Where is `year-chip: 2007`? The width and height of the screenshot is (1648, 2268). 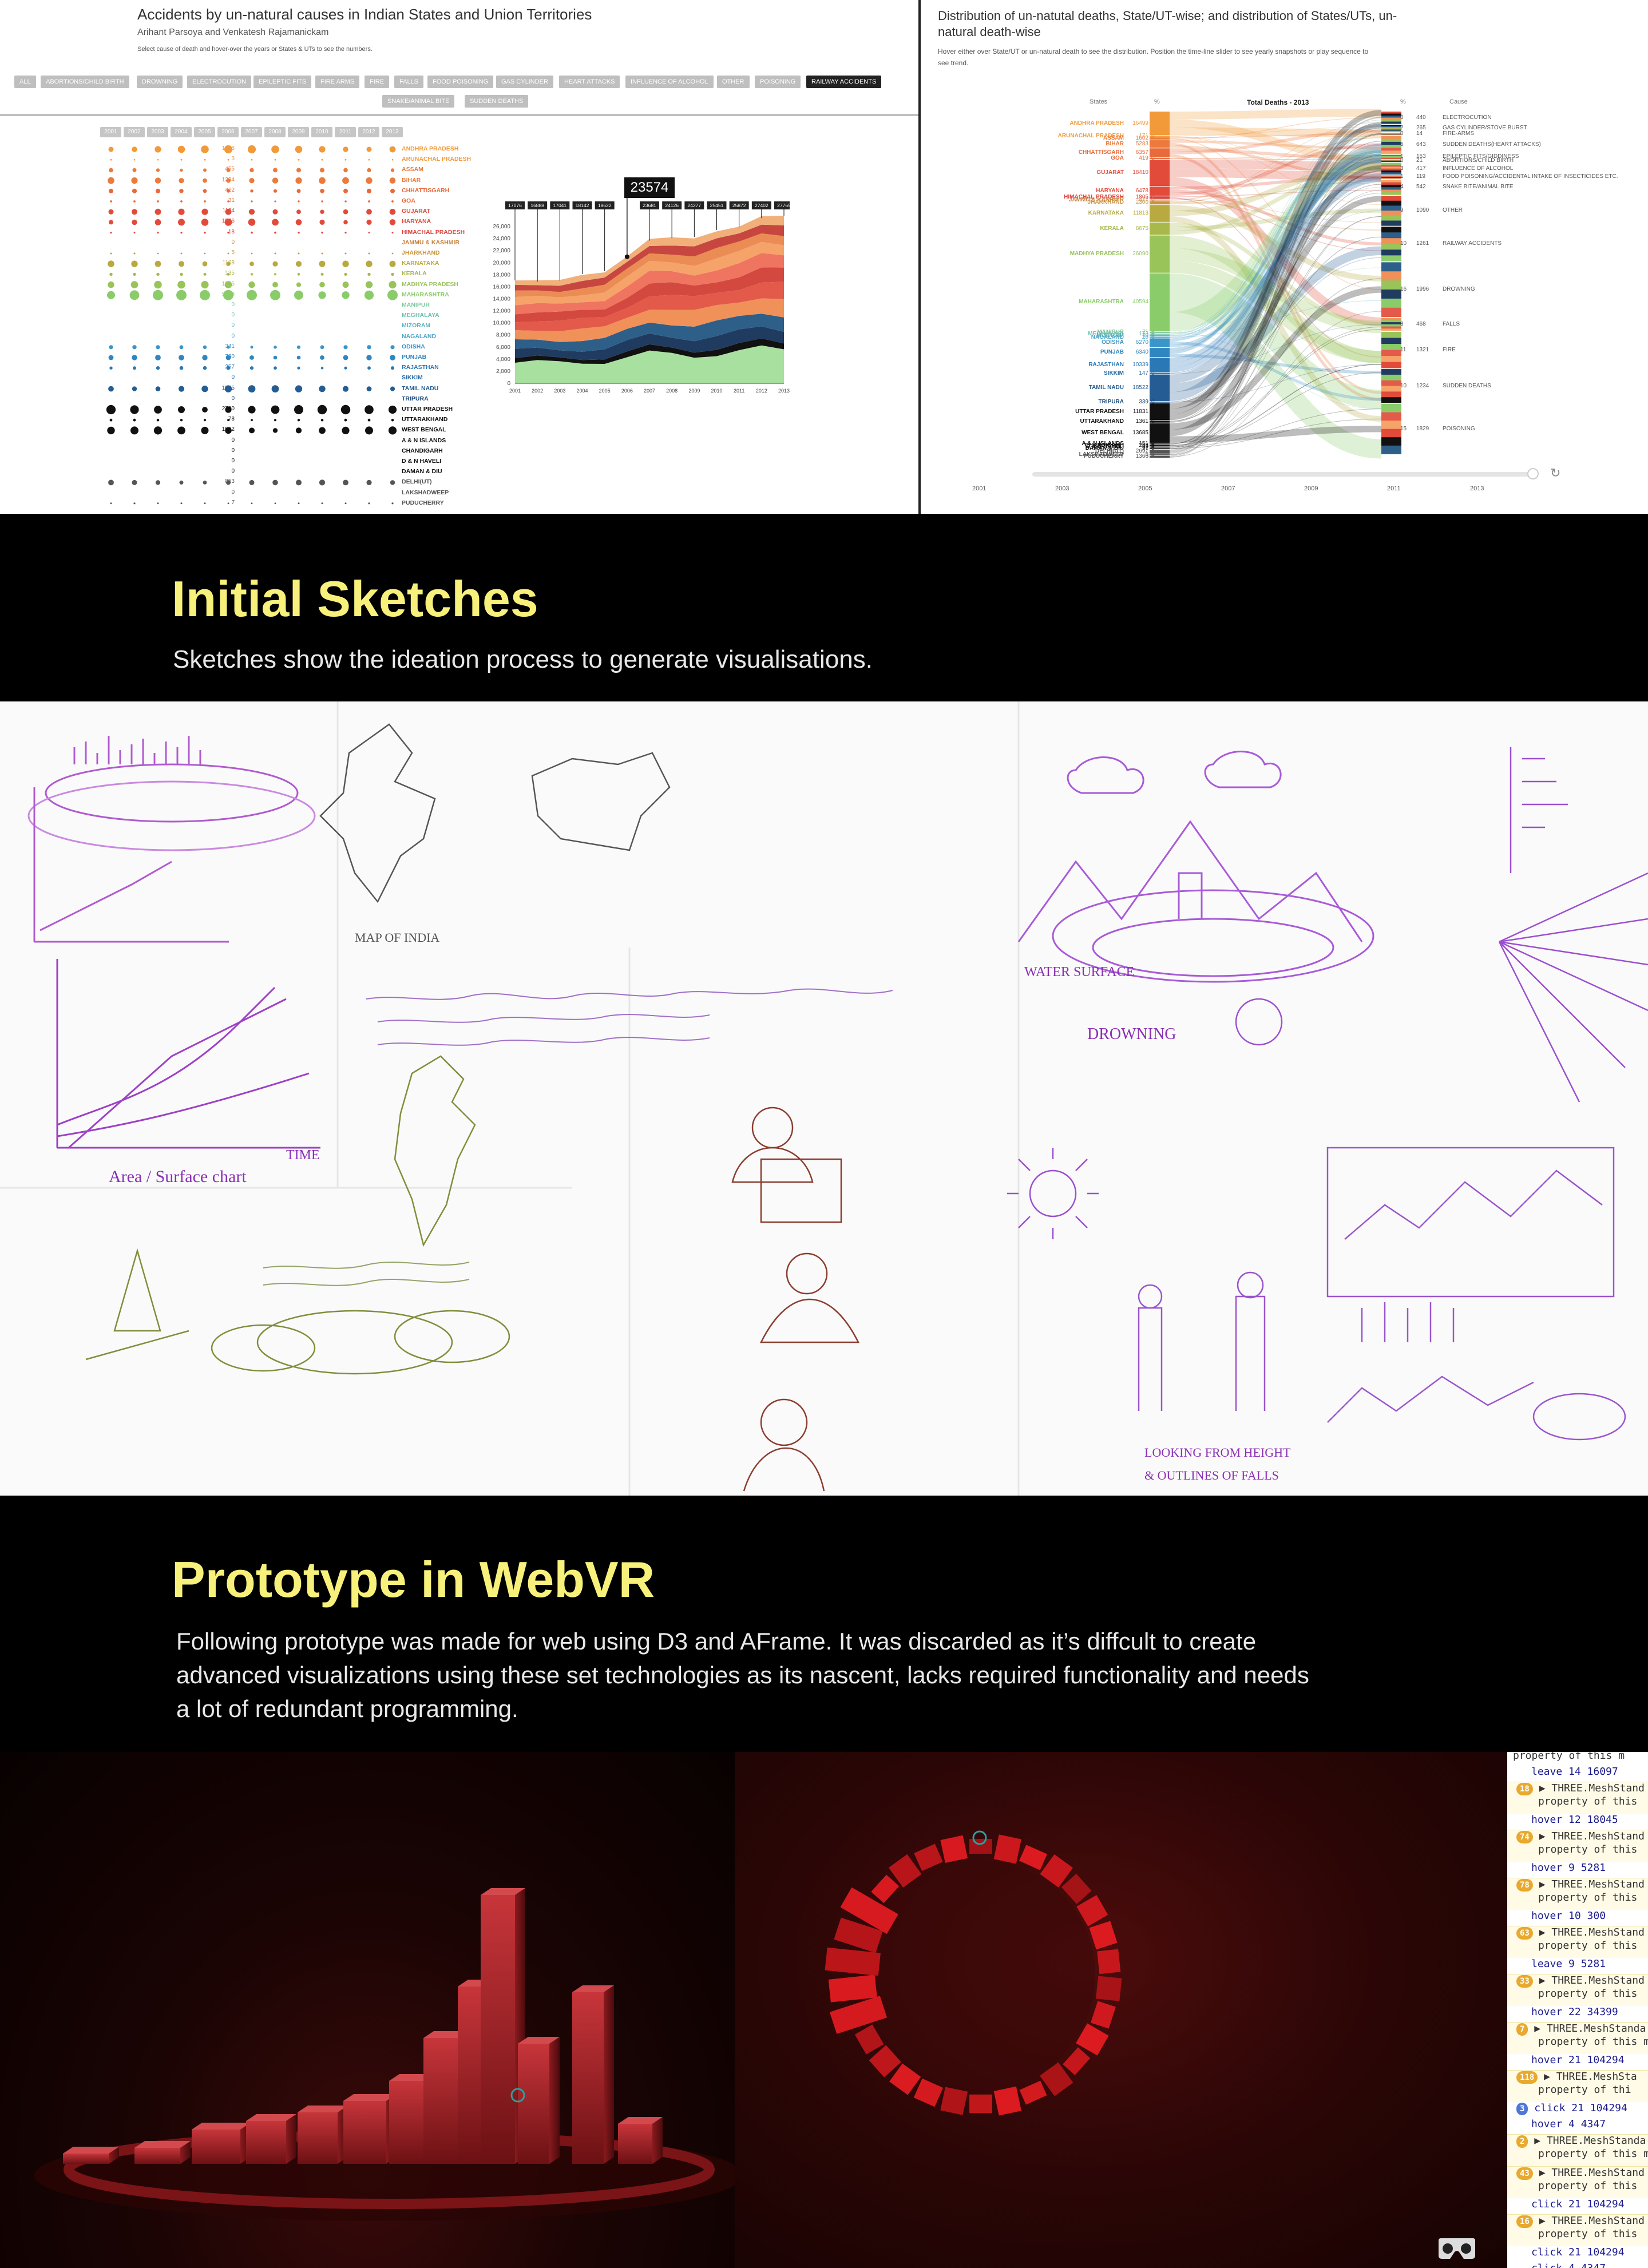 year-chip: 2007 is located at coordinates (251, 132).